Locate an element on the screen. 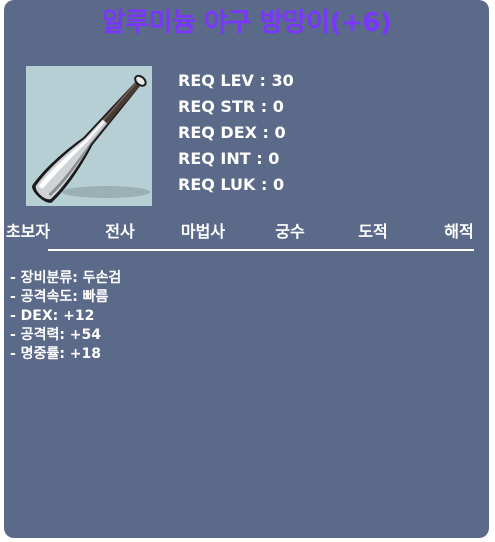 The image size is (495, 542). req-level: REQ LEV : 30 is located at coordinates (236, 80).